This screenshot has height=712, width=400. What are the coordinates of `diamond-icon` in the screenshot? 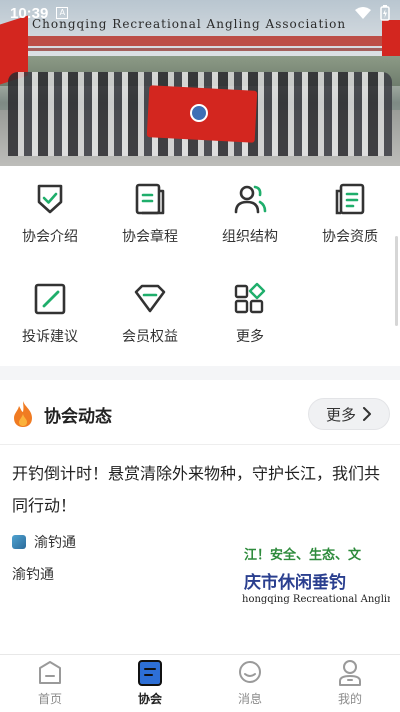 It's located at (150, 298).